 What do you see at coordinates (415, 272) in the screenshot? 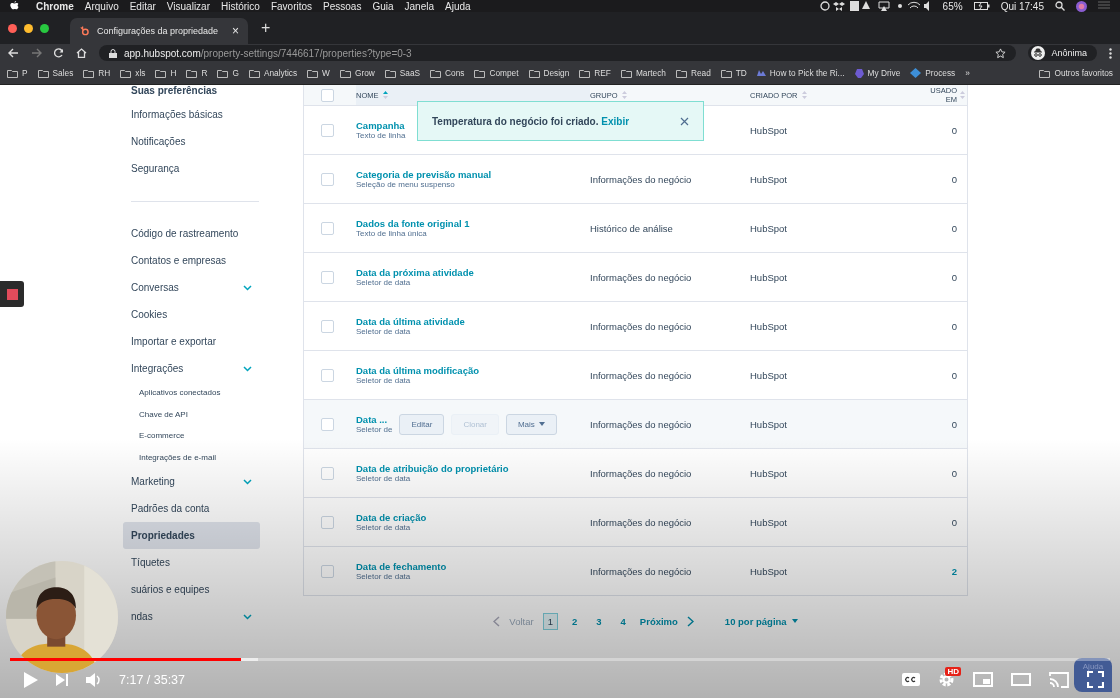
I see `property-name-link: Data da próxima atividade` at bounding box center [415, 272].